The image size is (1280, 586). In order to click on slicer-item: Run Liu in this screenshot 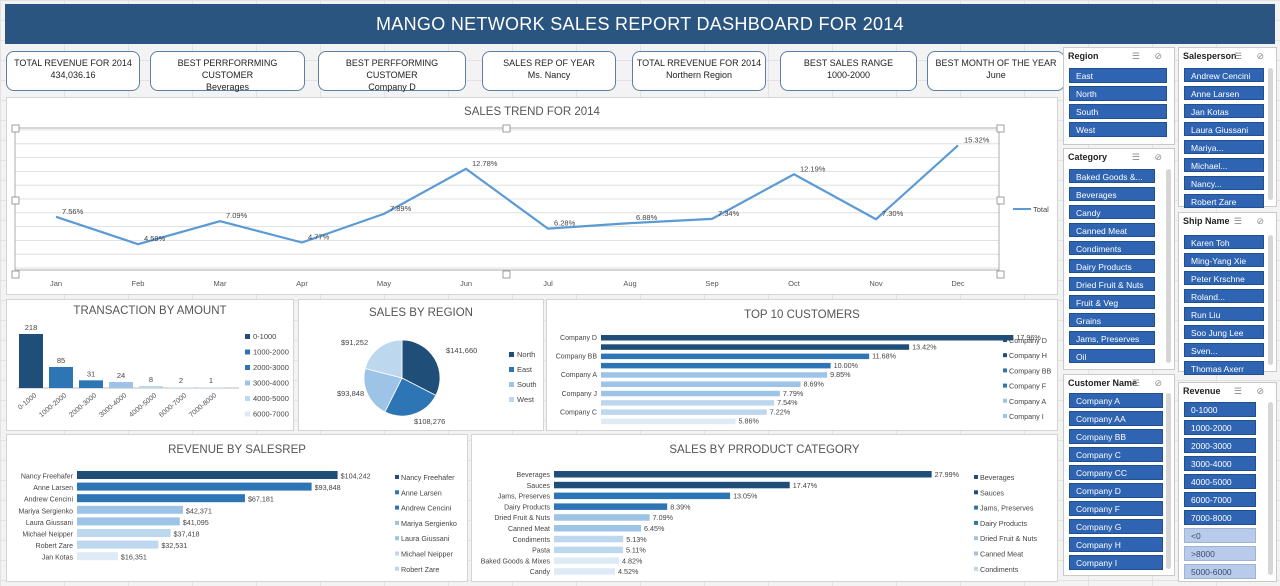, I will do `click(1224, 314)`.